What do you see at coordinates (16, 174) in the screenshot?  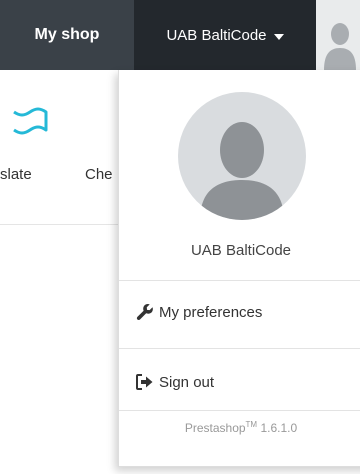 I see `tab-translate: slate` at bounding box center [16, 174].